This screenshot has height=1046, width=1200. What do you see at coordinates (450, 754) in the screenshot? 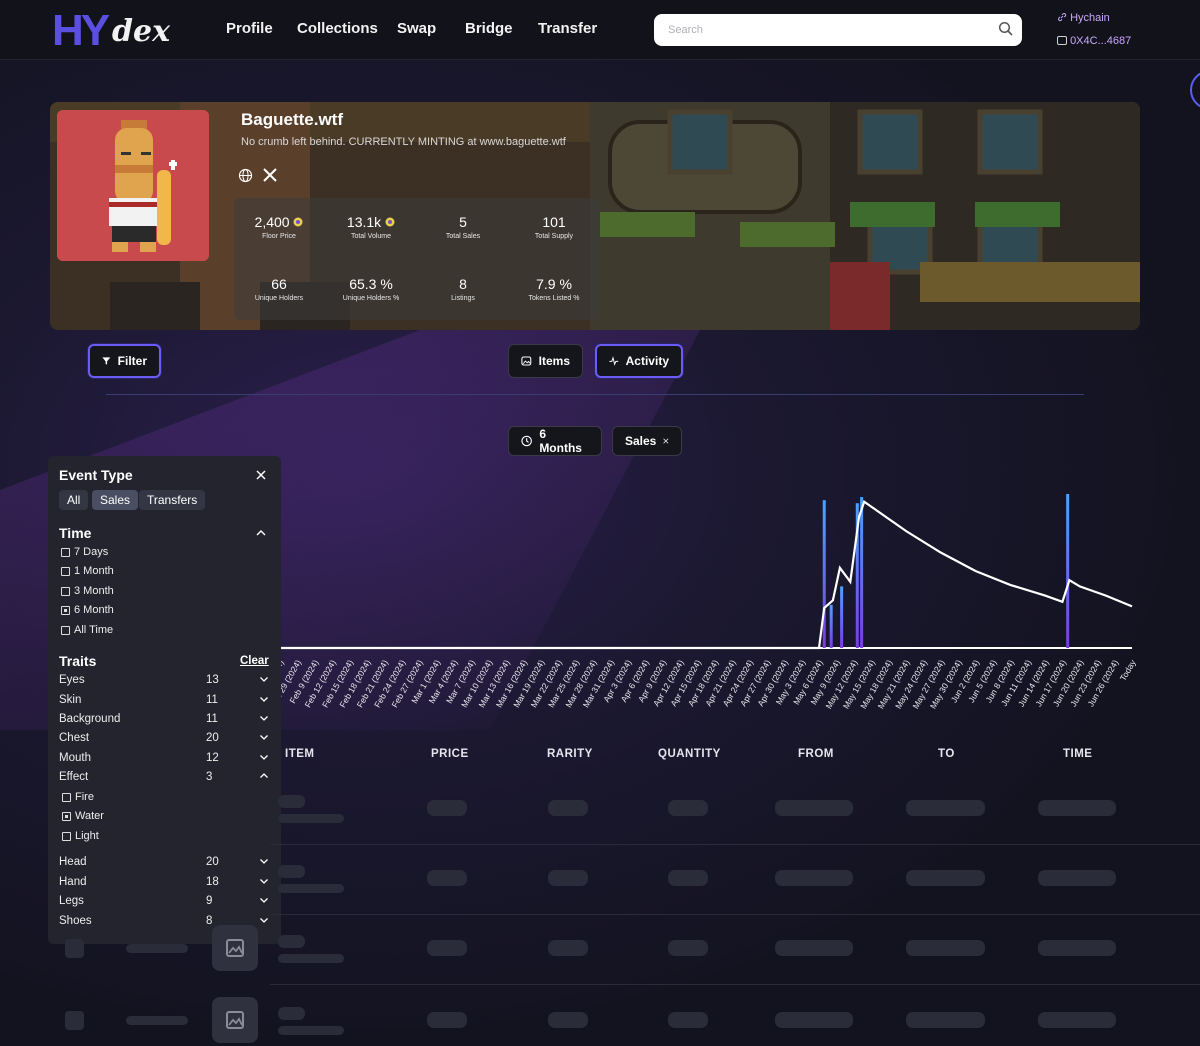
I see `col-header-price: PRICE` at bounding box center [450, 754].